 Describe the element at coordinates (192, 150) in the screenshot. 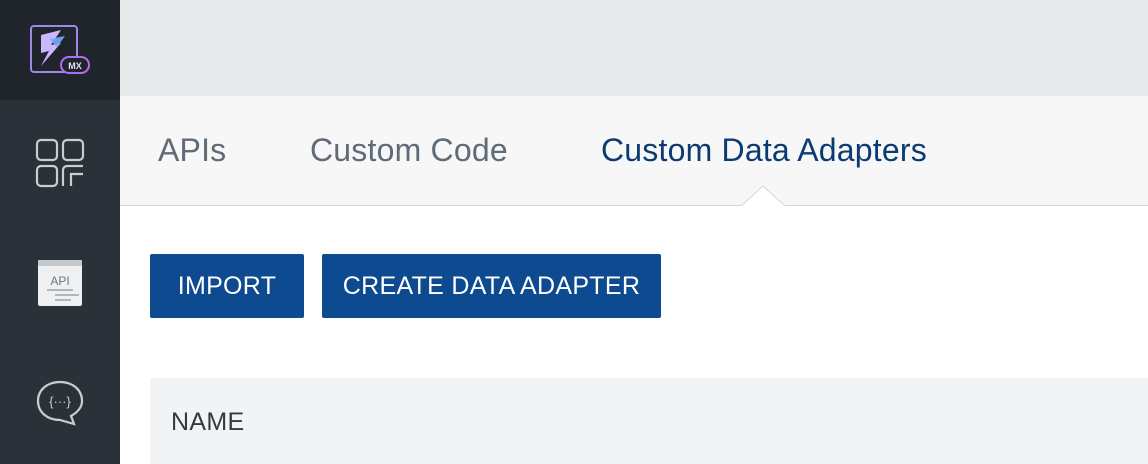

I see `tab-apis: APIs` at that location.